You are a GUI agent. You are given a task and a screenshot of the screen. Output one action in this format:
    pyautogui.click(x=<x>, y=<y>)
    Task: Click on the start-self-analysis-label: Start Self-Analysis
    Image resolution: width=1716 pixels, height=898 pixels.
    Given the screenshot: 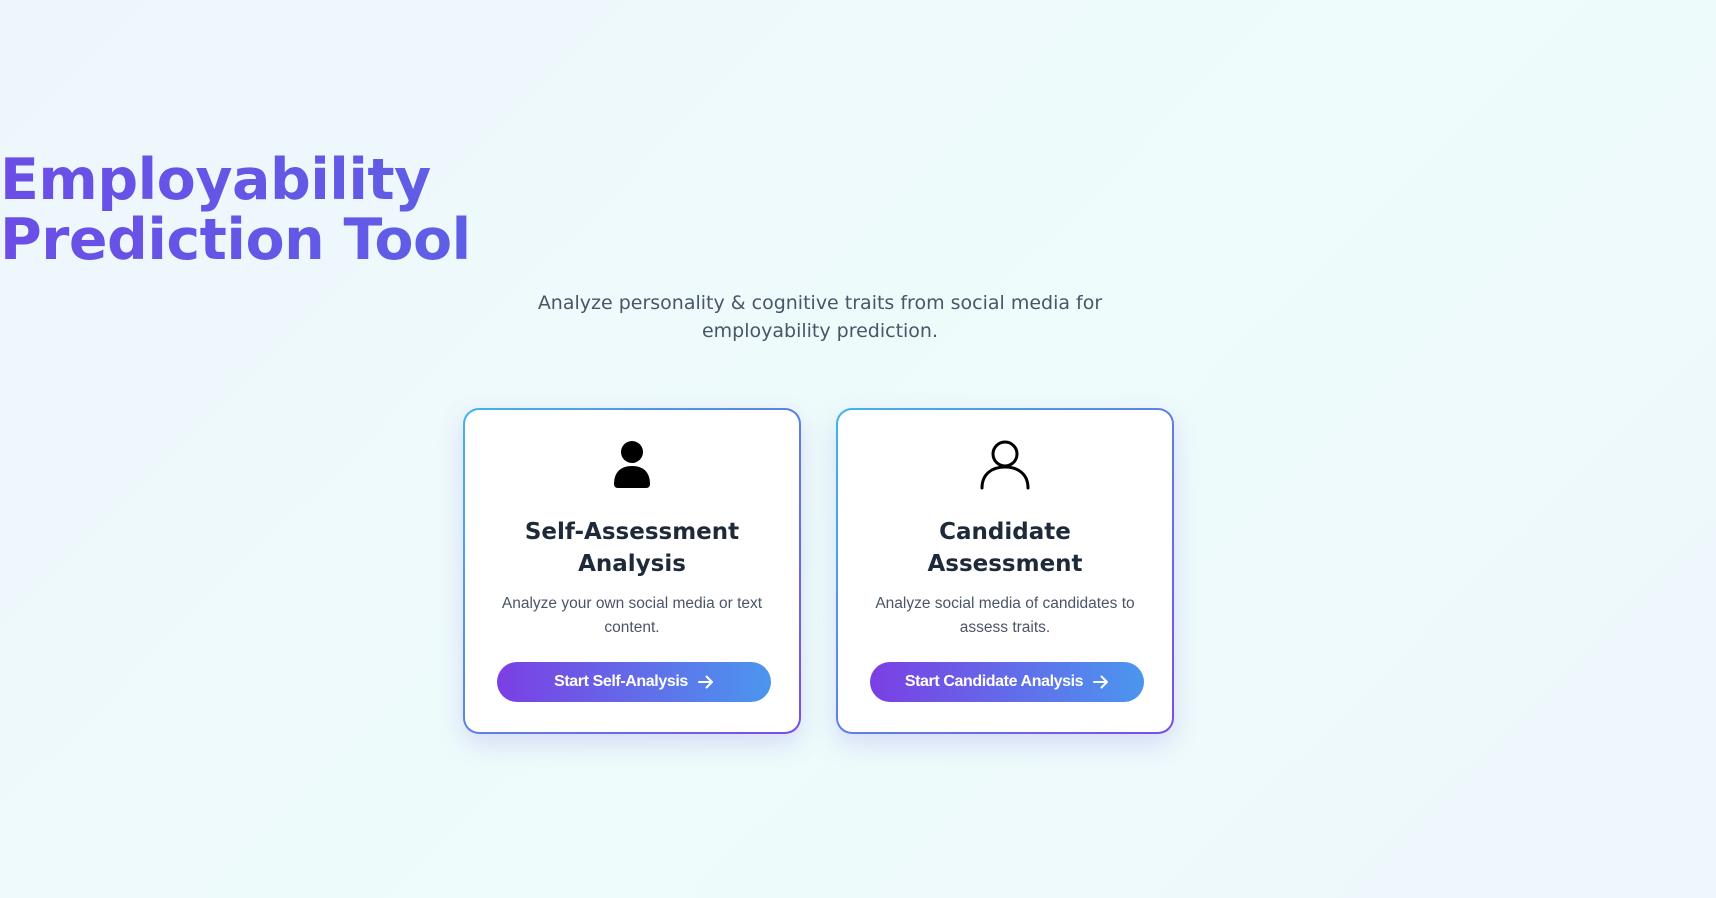 What is the action you would take?
    pyautogui.click(x=621, y=681)
    